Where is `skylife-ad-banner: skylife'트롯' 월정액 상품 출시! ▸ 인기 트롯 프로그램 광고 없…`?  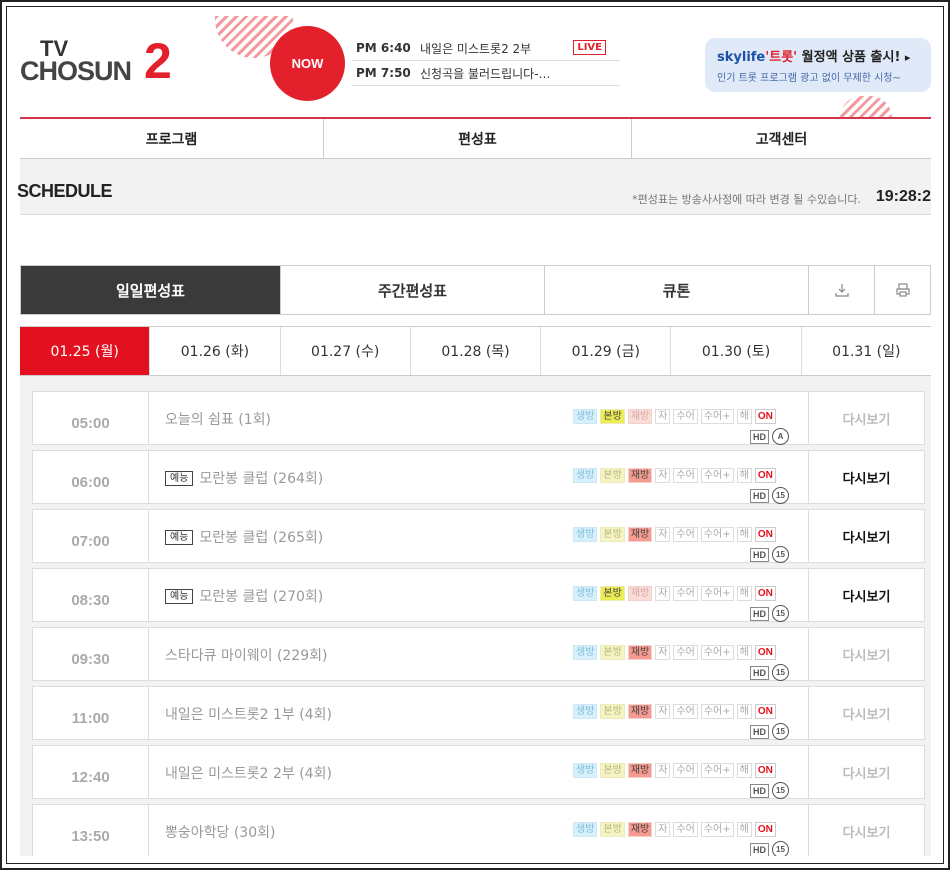 skylife-ad-banner: skylife'트롯' 월정액 상품 출시! ▸ 인기 트롯 프로그램 광고 없… is located at coordinates (818, 65).